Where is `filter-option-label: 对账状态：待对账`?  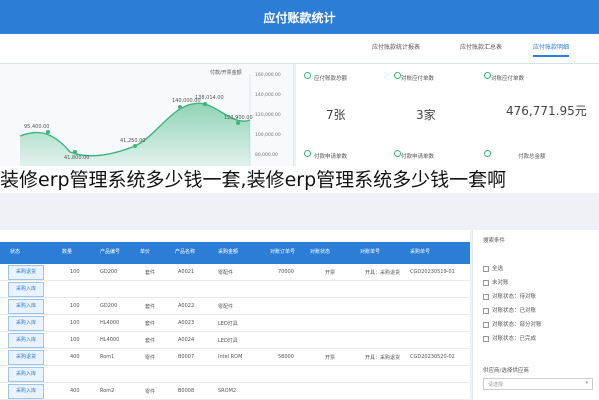
filter-option-label: 对账状态：待对账 is located at coordinates (514, 297).